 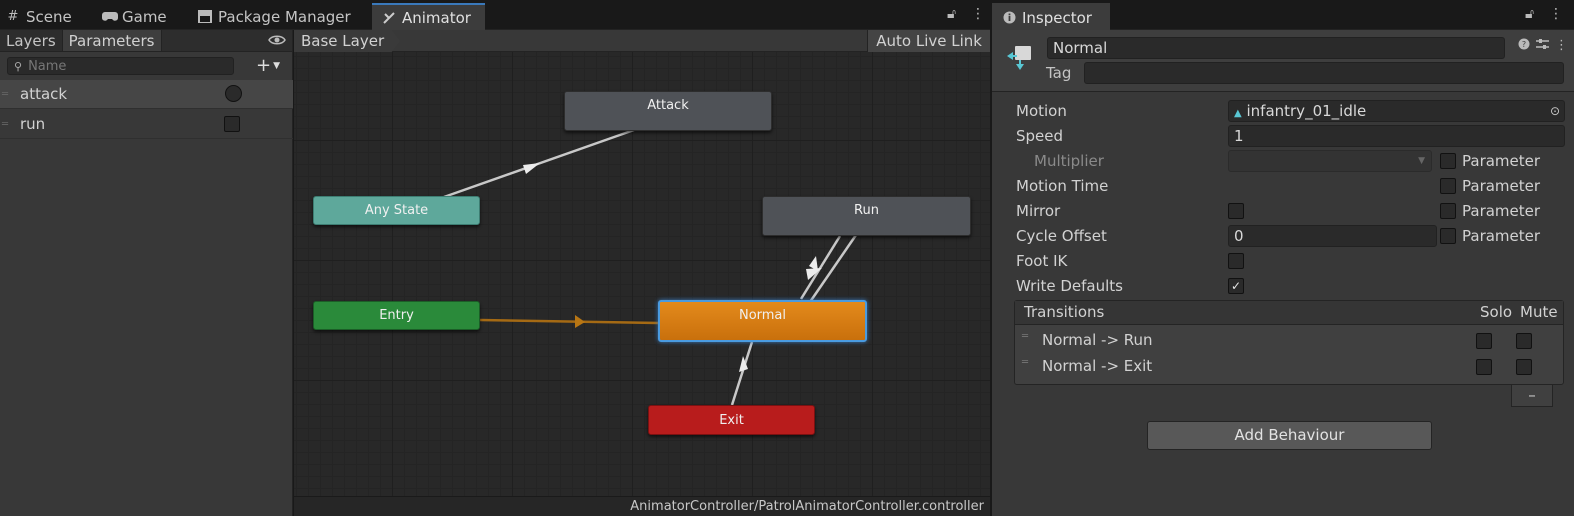 I want to click on mute-column-label: Mute, so click(x=1539, y=312).